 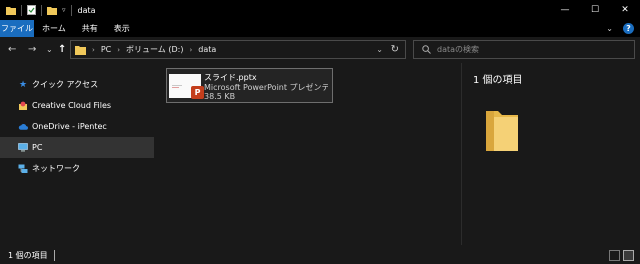 I want to click on recent-locations-button: ⌄, so click(x=49, y=50).